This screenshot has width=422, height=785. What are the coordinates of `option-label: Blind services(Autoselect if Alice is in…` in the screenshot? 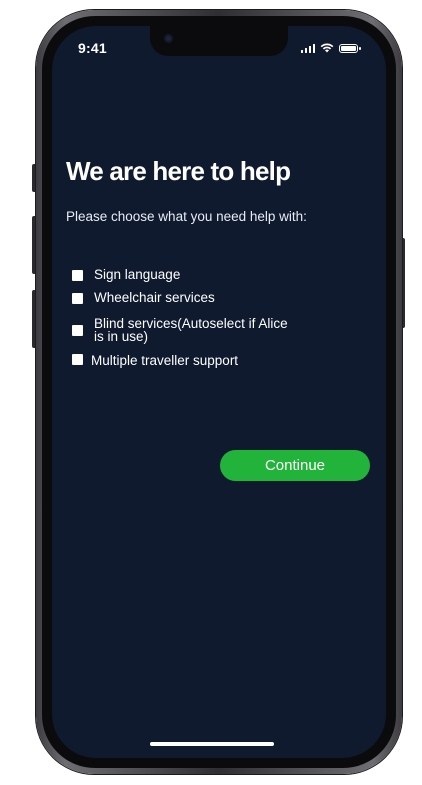 It's located at (191, 330).